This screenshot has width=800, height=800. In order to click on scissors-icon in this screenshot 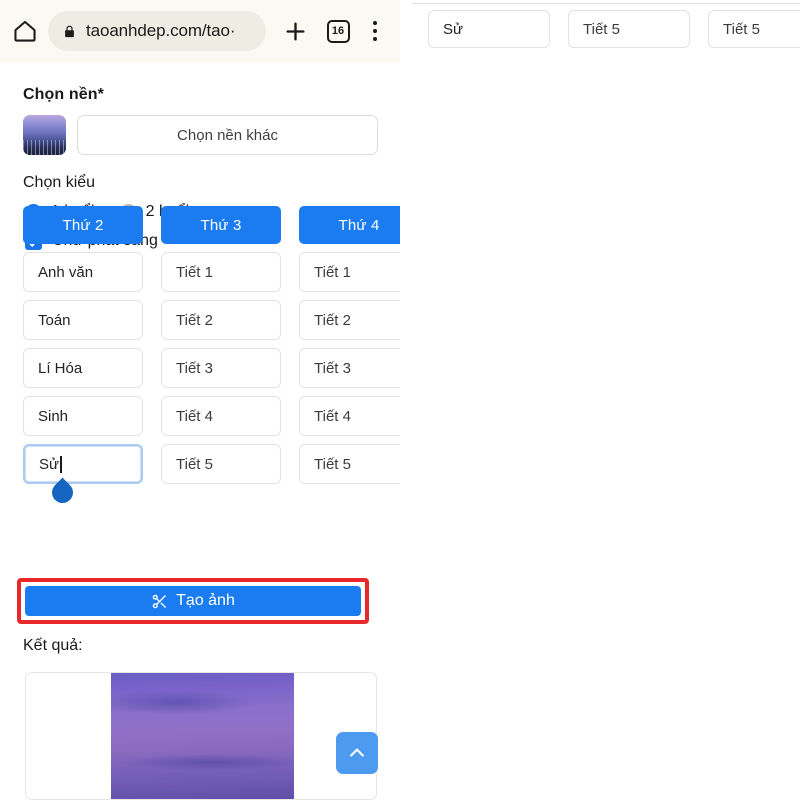, I will do `click(159, 601)`.